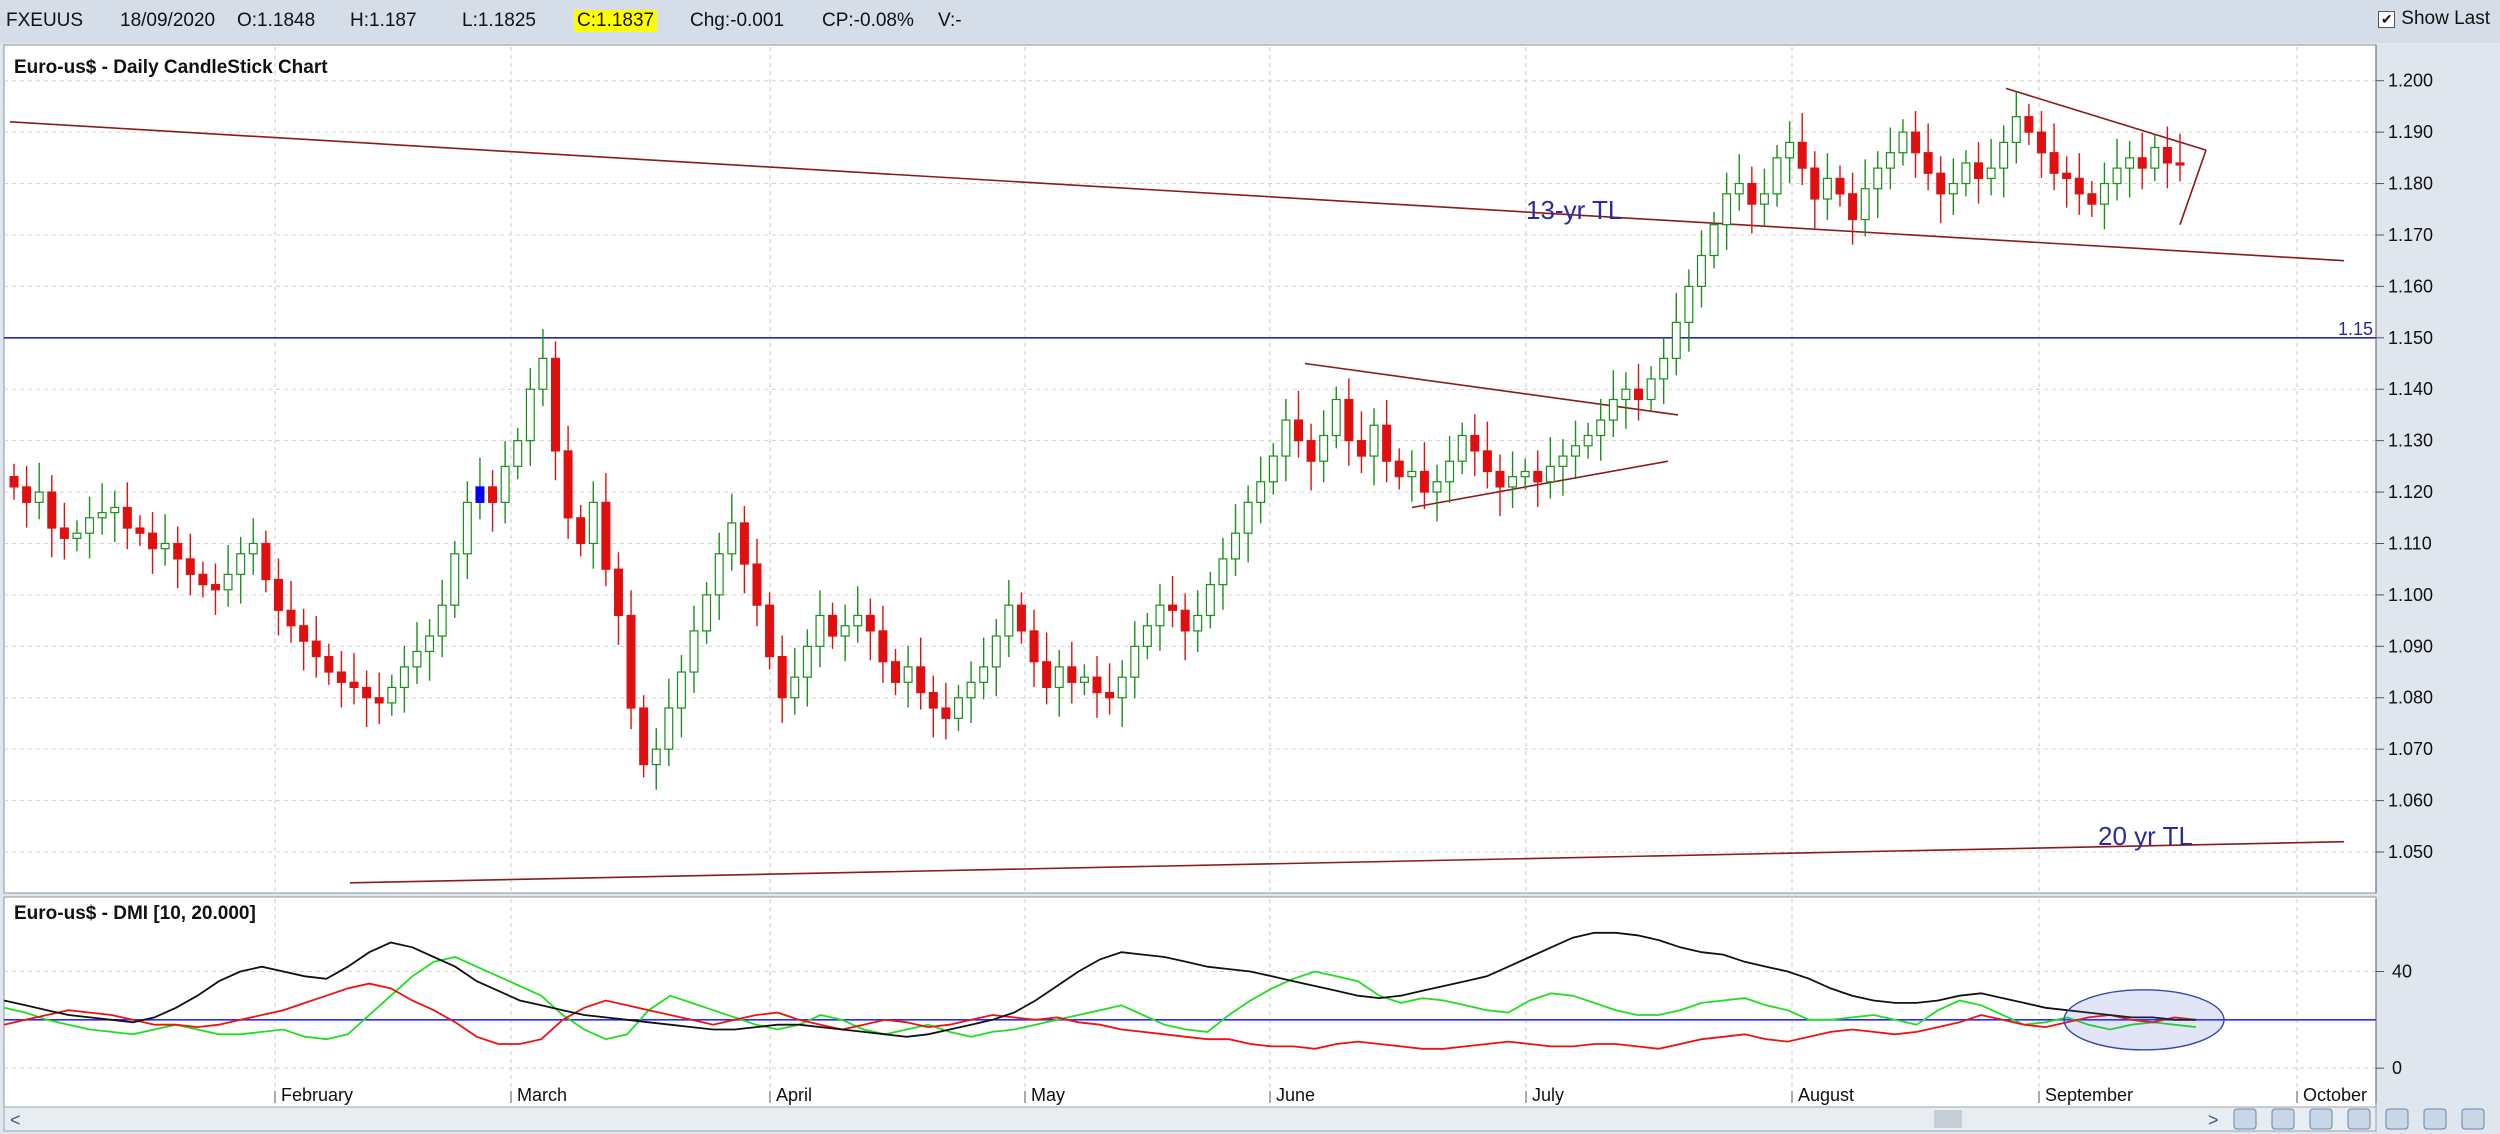  I want to click on price-tick-label: 1.170, so click(2410, 235).